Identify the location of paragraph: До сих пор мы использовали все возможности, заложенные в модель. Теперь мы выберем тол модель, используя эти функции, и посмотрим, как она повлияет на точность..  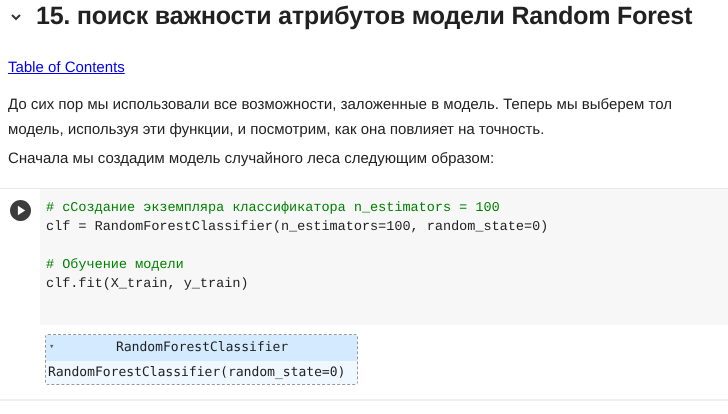
(340, 117).